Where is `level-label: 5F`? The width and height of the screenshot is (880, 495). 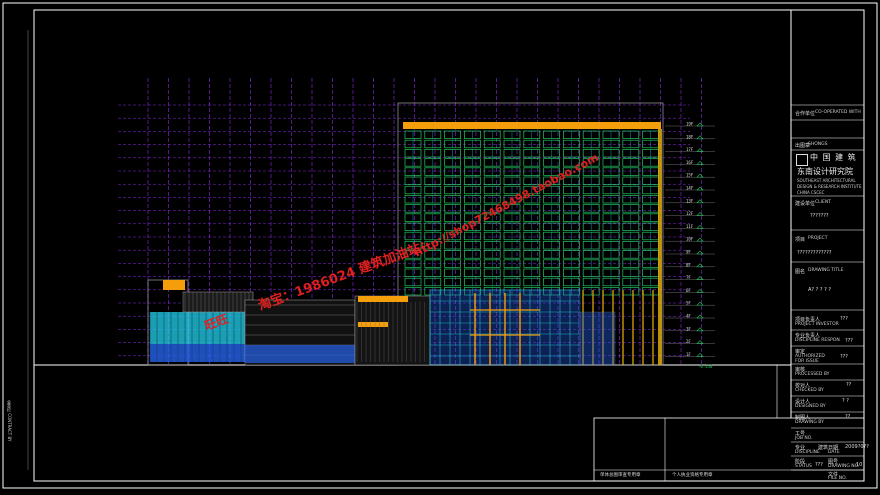
level-label: 5F is located at coordinates (688, 303).